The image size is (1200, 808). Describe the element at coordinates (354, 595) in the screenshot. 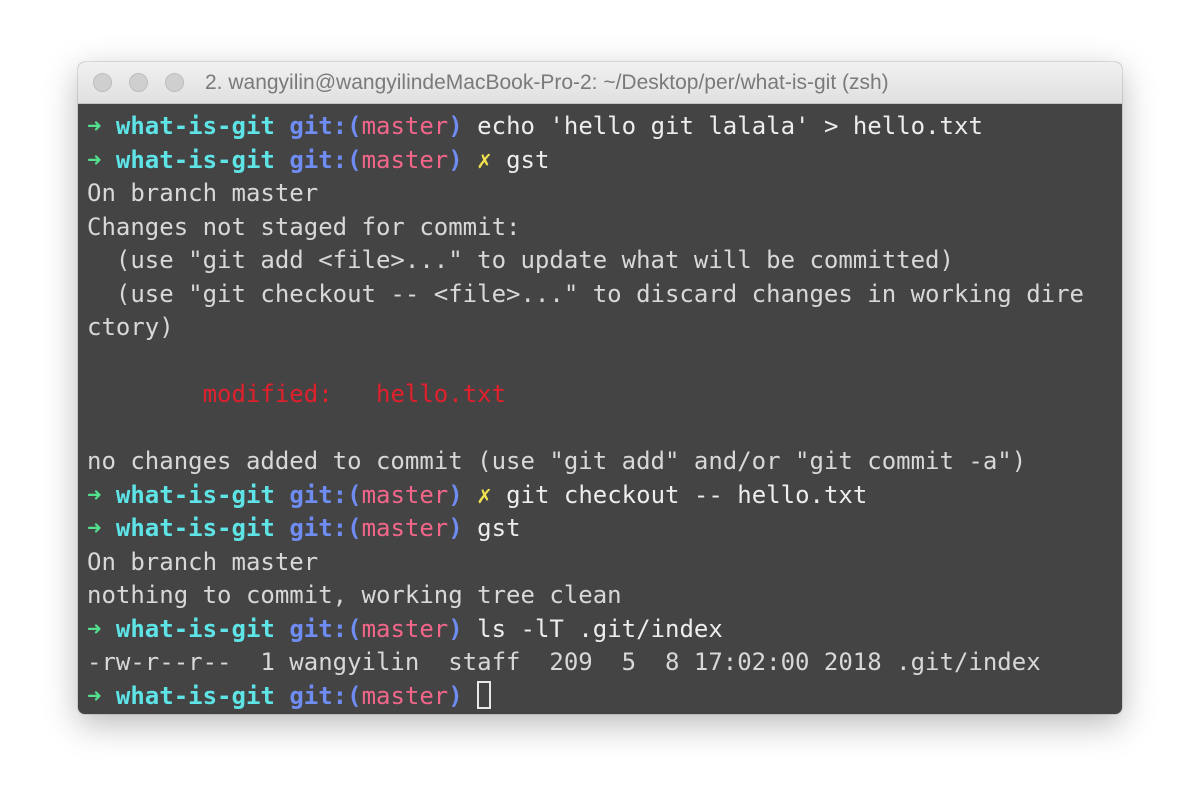

I see `output-line: nothing to commit, working tree clean` at that location.